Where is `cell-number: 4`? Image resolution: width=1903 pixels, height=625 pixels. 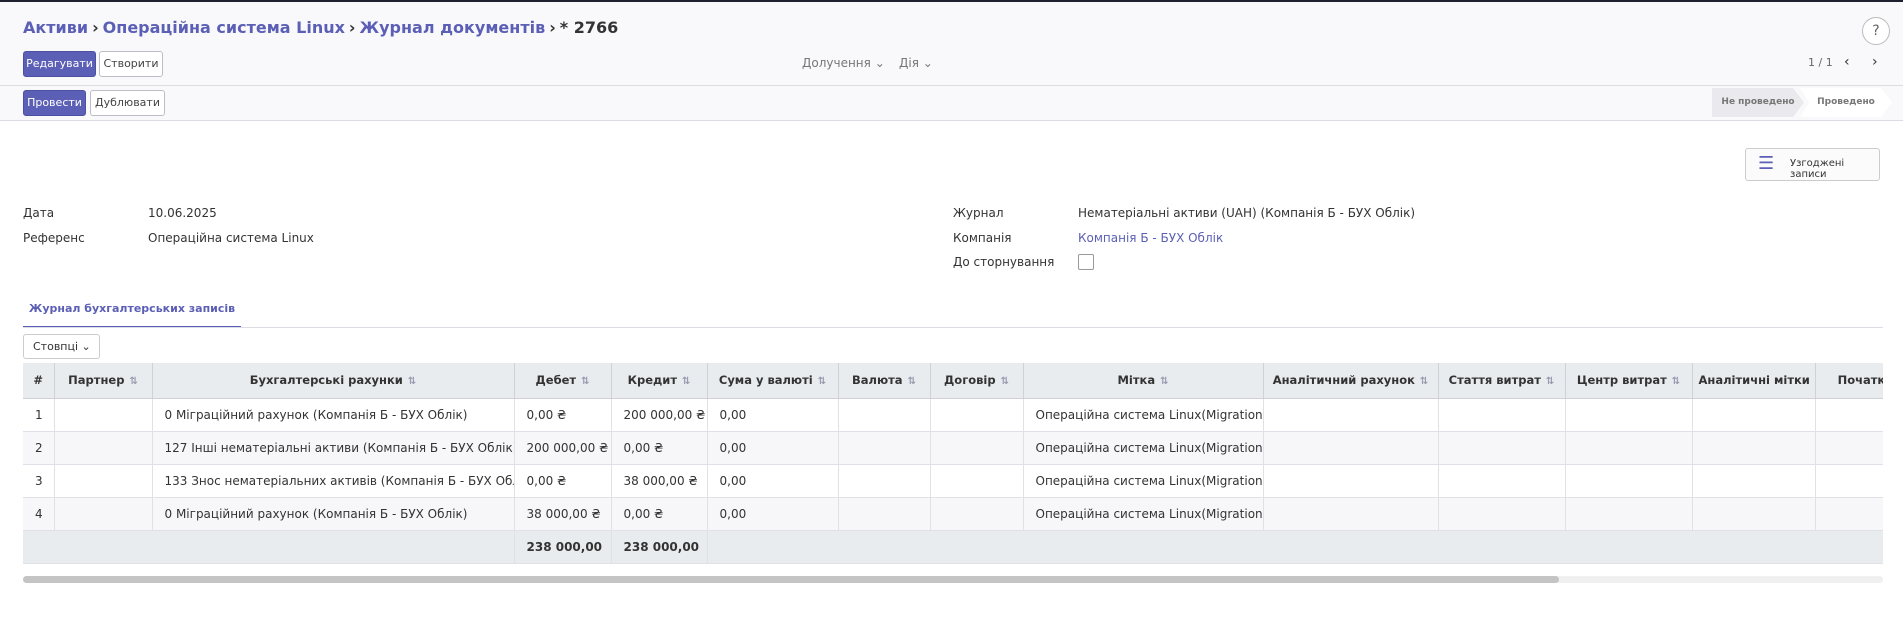 cell-number: 4 is located at coordinates (39, 514).